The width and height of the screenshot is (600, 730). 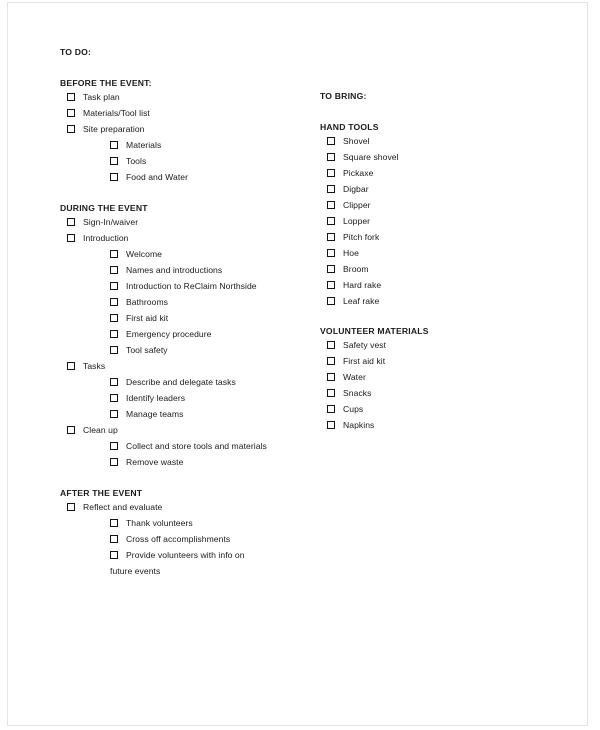 I want to click on section-heading-hand-tools: HAND TOOLS, so click(x=349, y=127).